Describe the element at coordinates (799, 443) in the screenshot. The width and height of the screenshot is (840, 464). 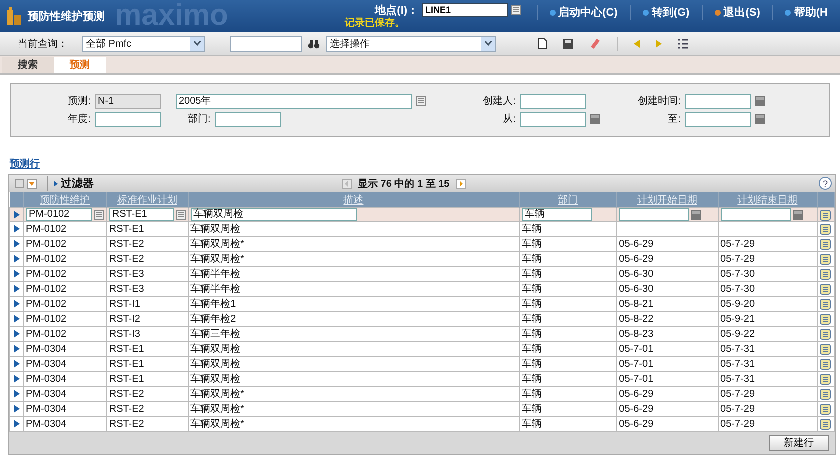
I see `new-row-button: 新建行` at that location.